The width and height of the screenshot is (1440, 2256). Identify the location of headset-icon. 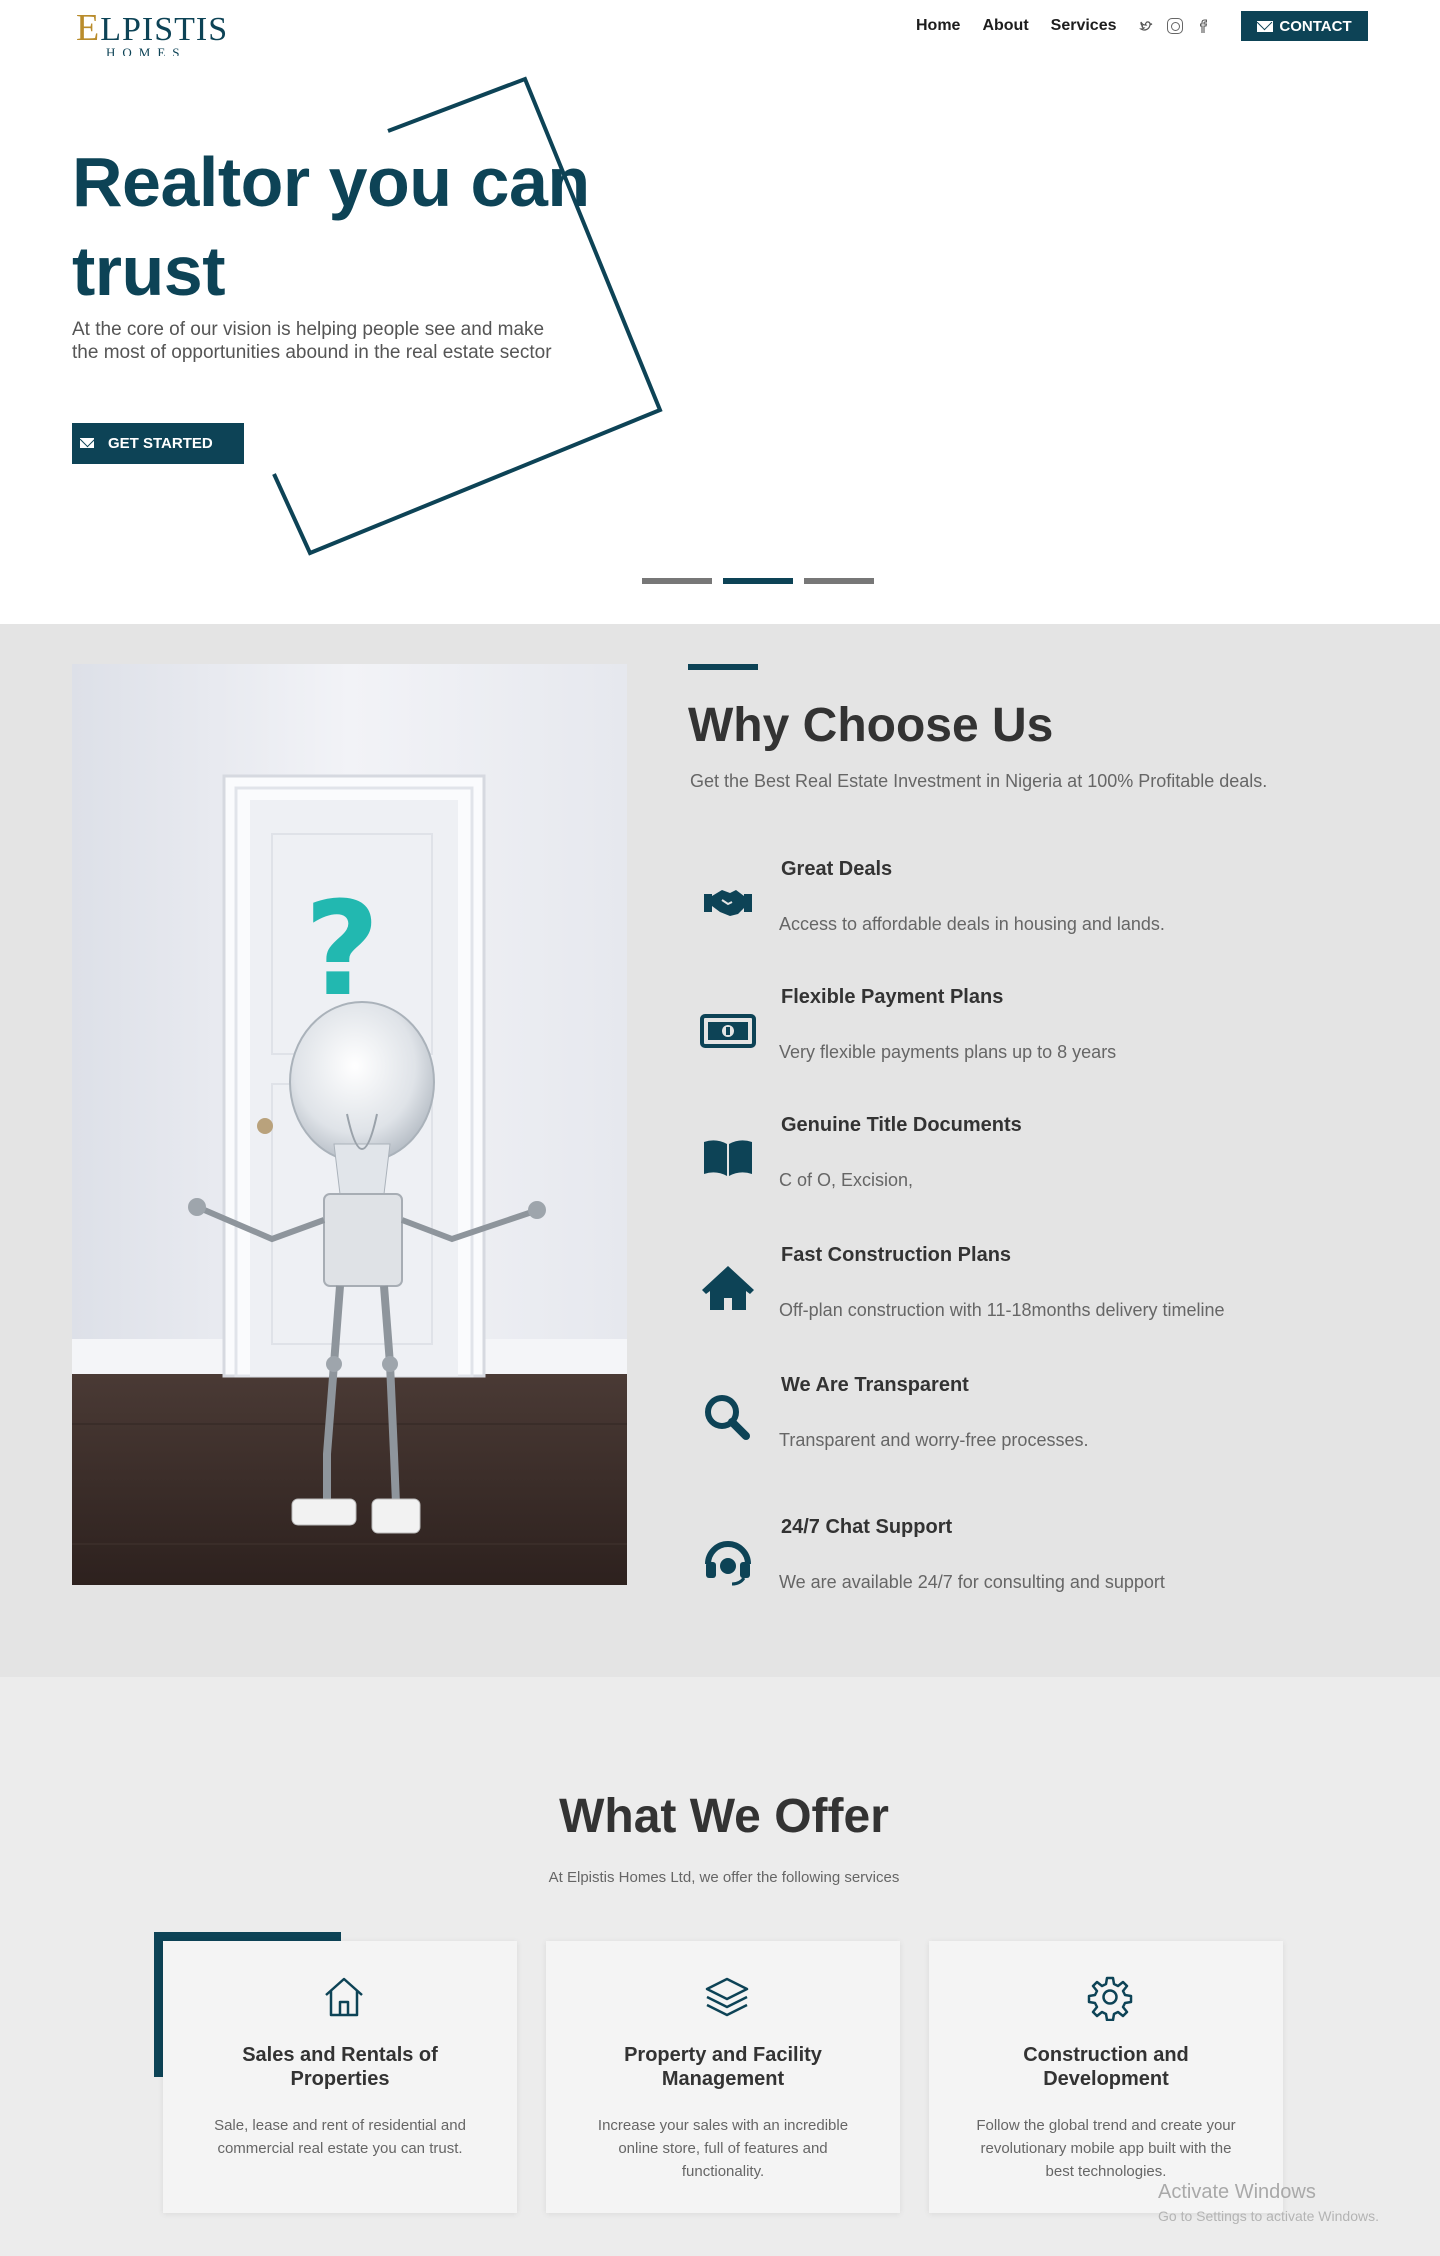
(728, 1560).